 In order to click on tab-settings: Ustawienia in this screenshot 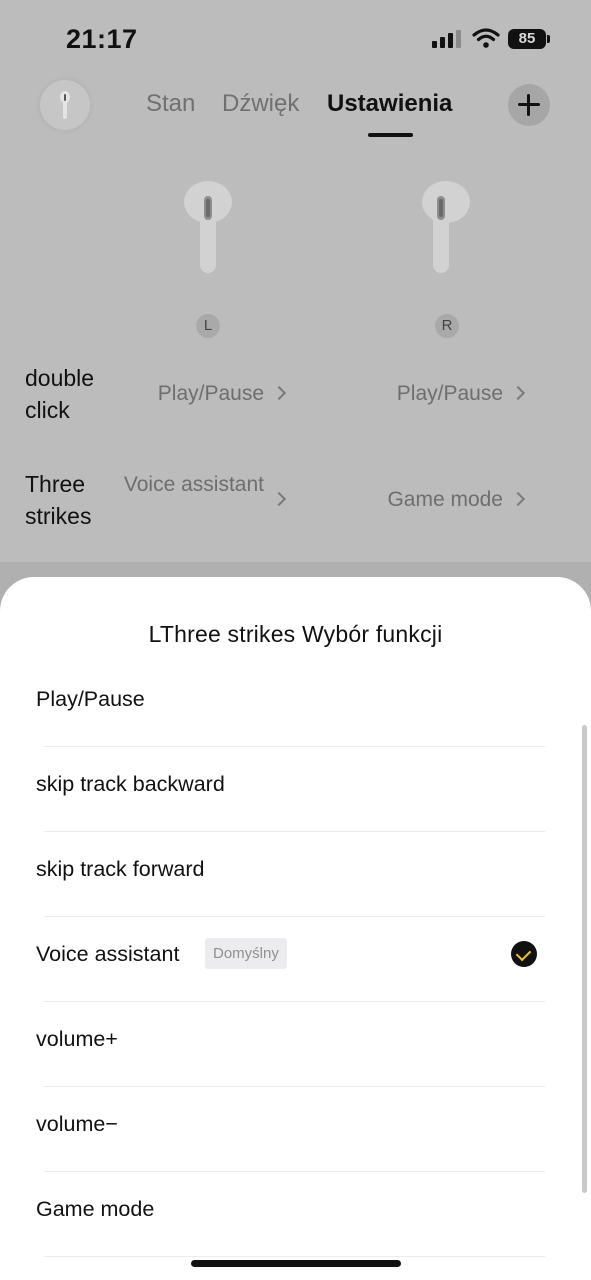, I will do `click(389, 104)`.